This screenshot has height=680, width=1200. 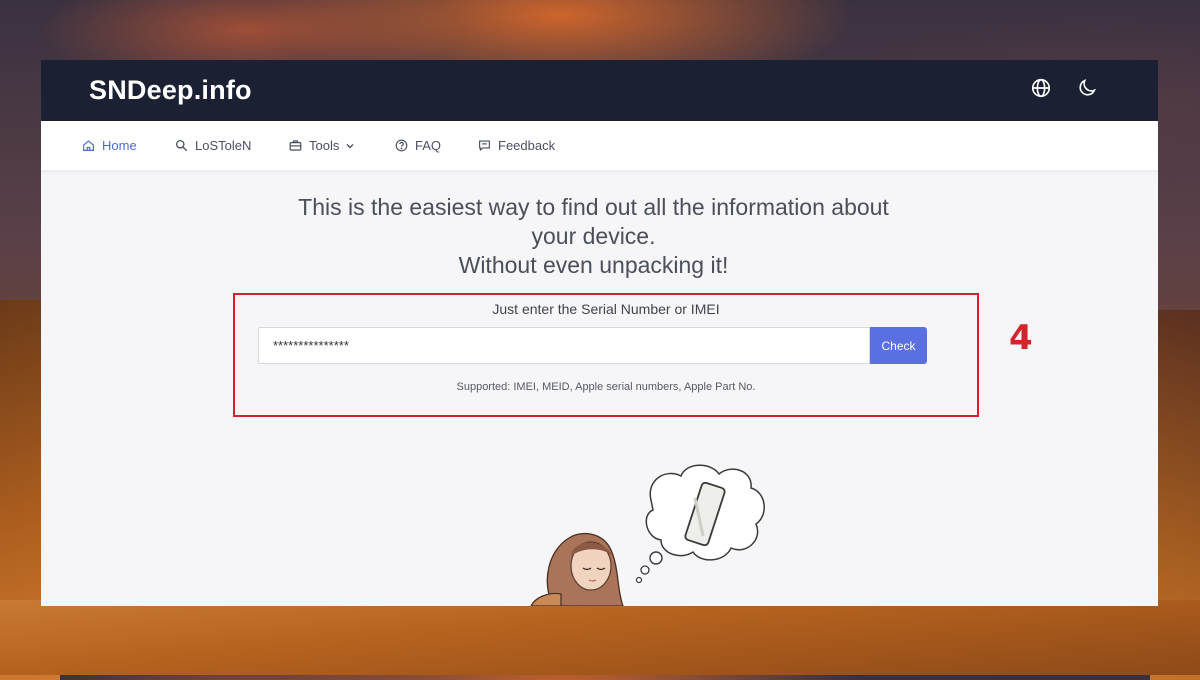 What do you see at coordinates (428, 145) in the screenshot?
I see `nav-label-faq: FAQ` at bounding box center [428, 145].